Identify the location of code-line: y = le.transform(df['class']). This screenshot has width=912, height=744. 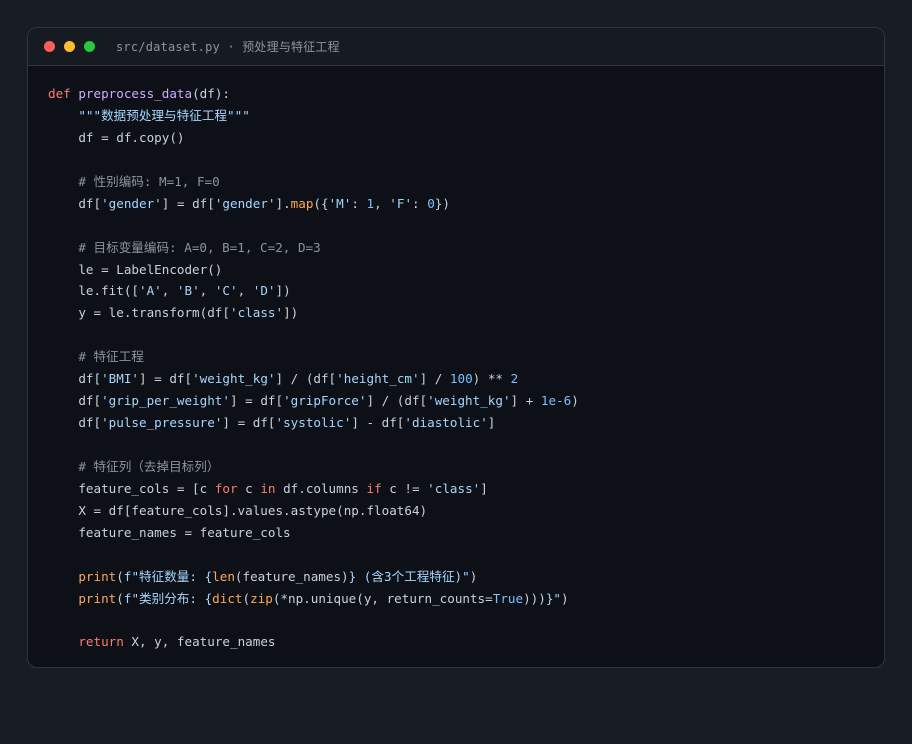
(466, 313).